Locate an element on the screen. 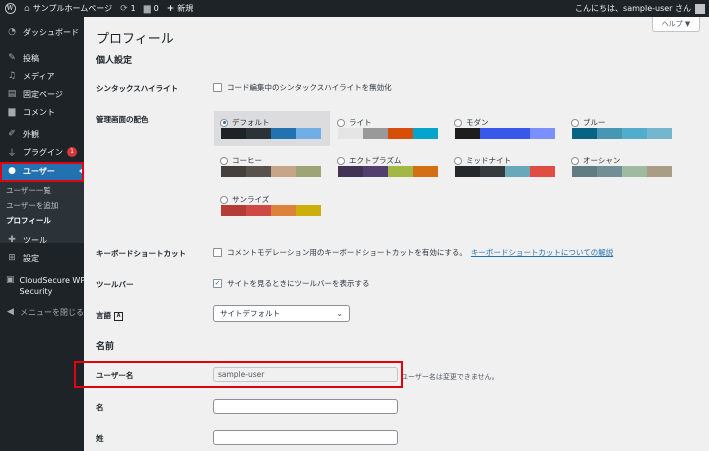 The height and width of the screenshot is (451, 709). site-name-link: ⌂ サンプルホームページ is located at coordinates (68, 8).